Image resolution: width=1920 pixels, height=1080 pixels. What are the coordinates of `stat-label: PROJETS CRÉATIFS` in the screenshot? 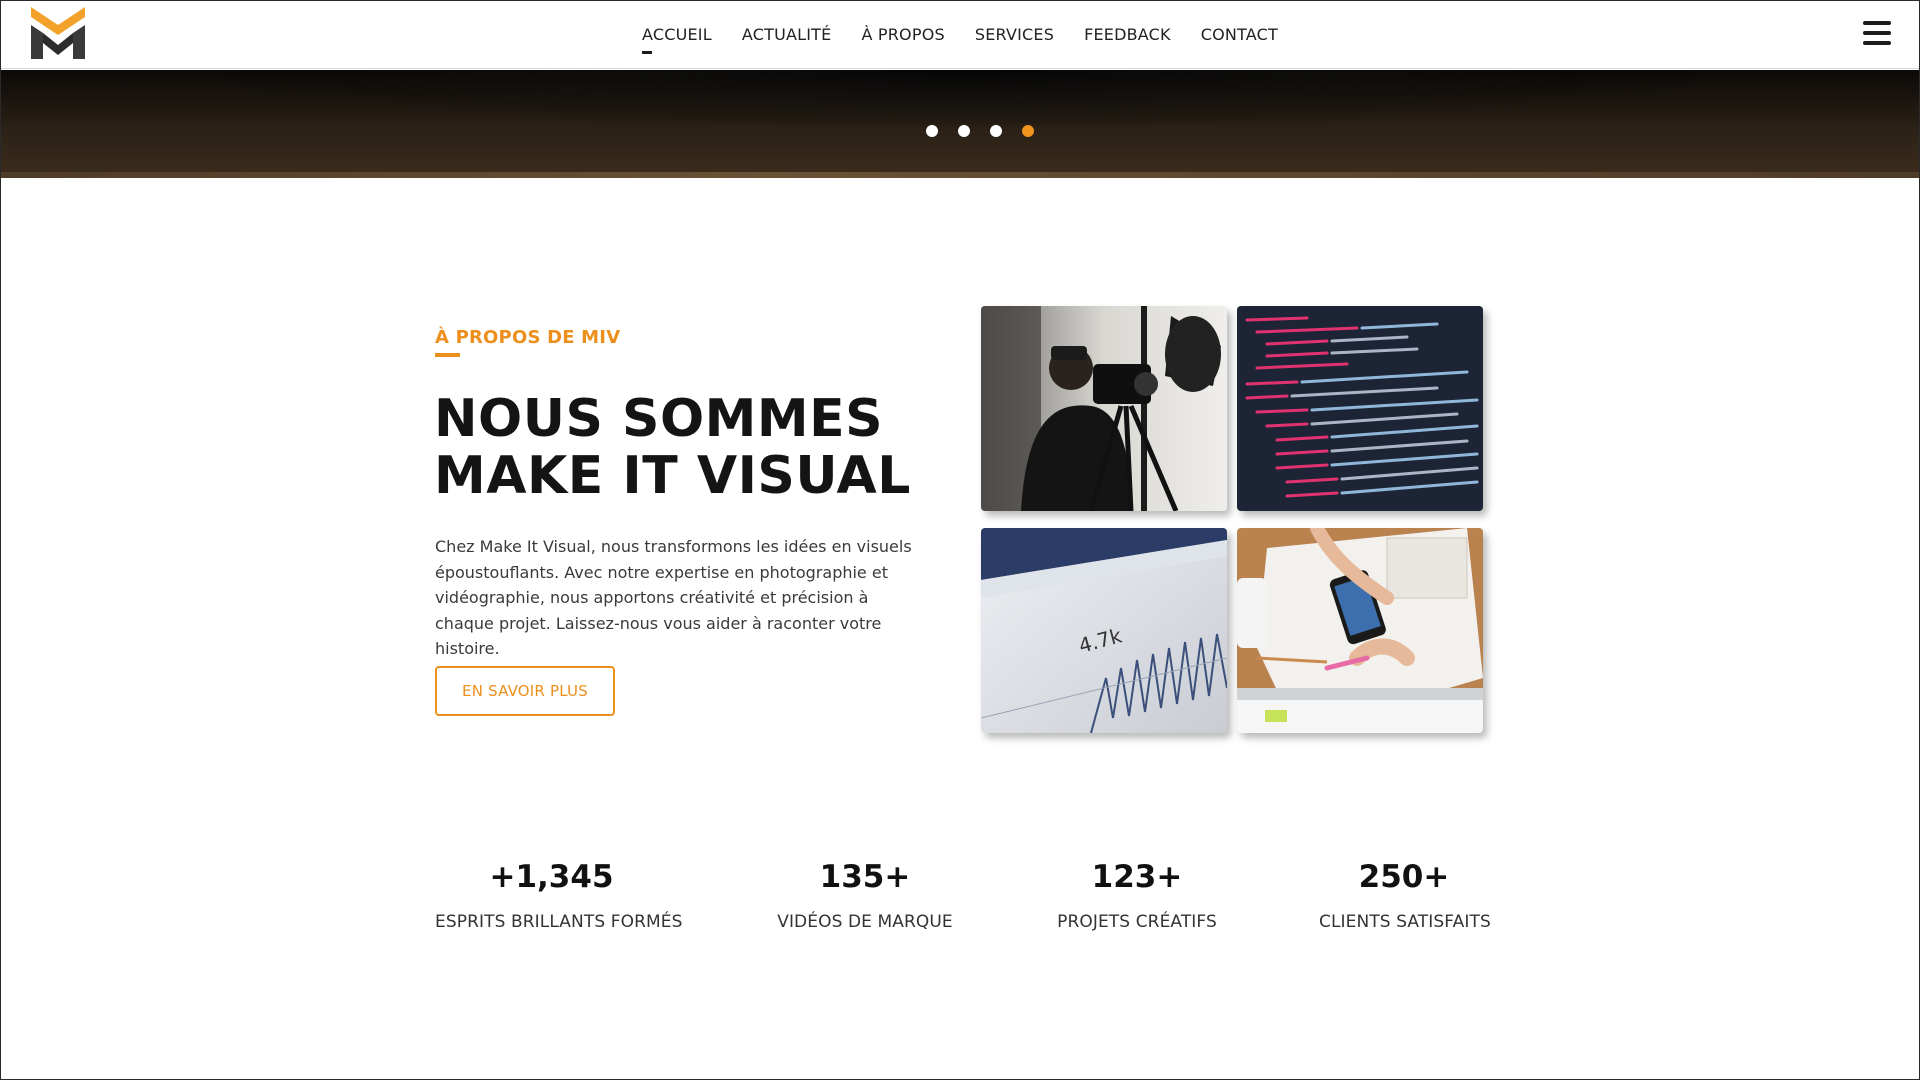 It's located at (1137, 922).